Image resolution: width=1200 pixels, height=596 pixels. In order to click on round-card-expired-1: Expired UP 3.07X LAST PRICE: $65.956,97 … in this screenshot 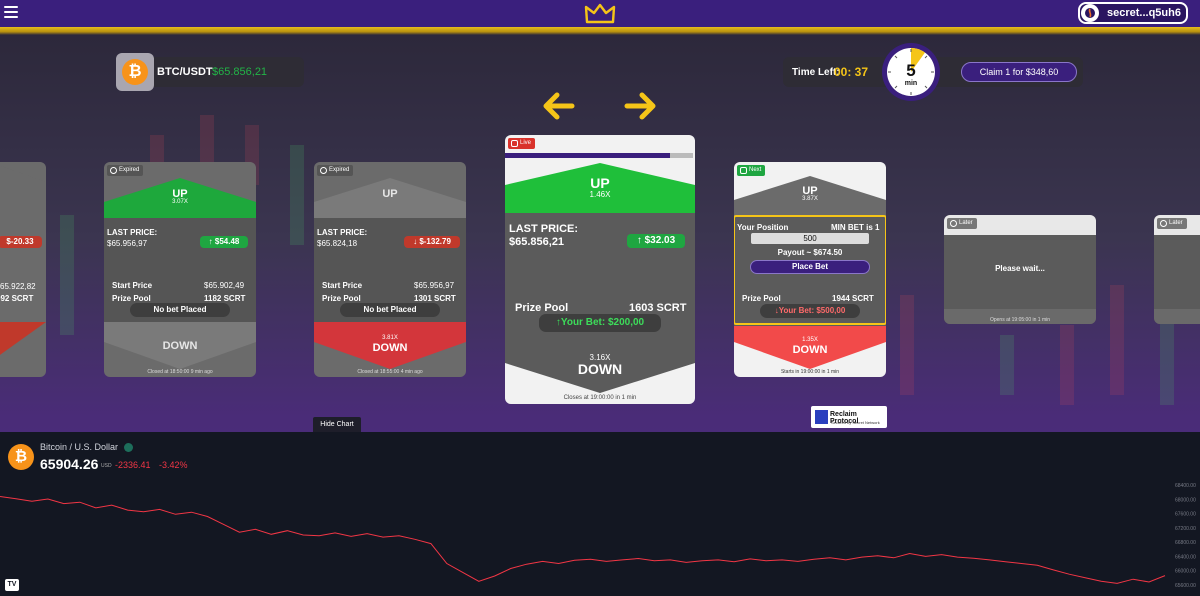, I will do `click(180, 269)`.